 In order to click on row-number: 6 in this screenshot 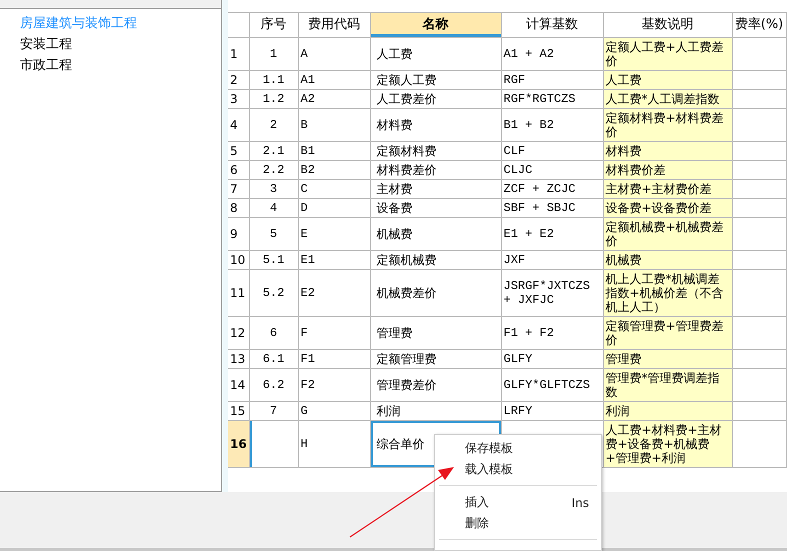, I will do `click(238, 170)`.